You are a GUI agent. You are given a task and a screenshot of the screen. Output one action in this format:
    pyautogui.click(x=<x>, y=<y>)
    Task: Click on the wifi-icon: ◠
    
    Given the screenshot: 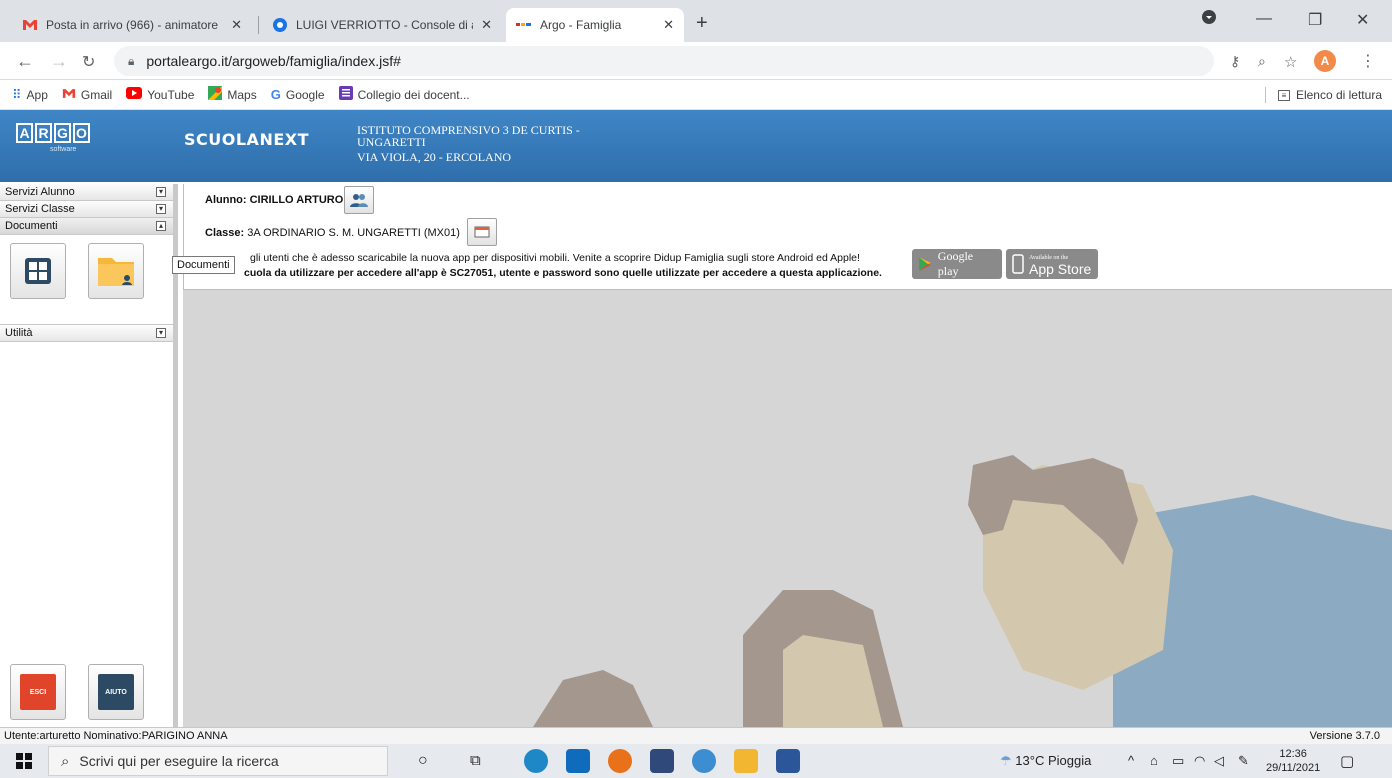 What is the action you would take?
    pyautogui.click(x=1199, y=761)
    